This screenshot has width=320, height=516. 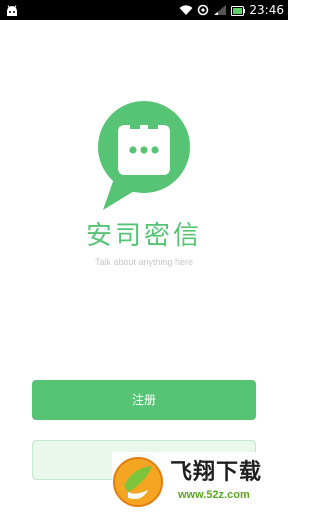 I want to click on watermark-overlay: 飞翔下载 www.52z.com, so click(x=200, y=482).